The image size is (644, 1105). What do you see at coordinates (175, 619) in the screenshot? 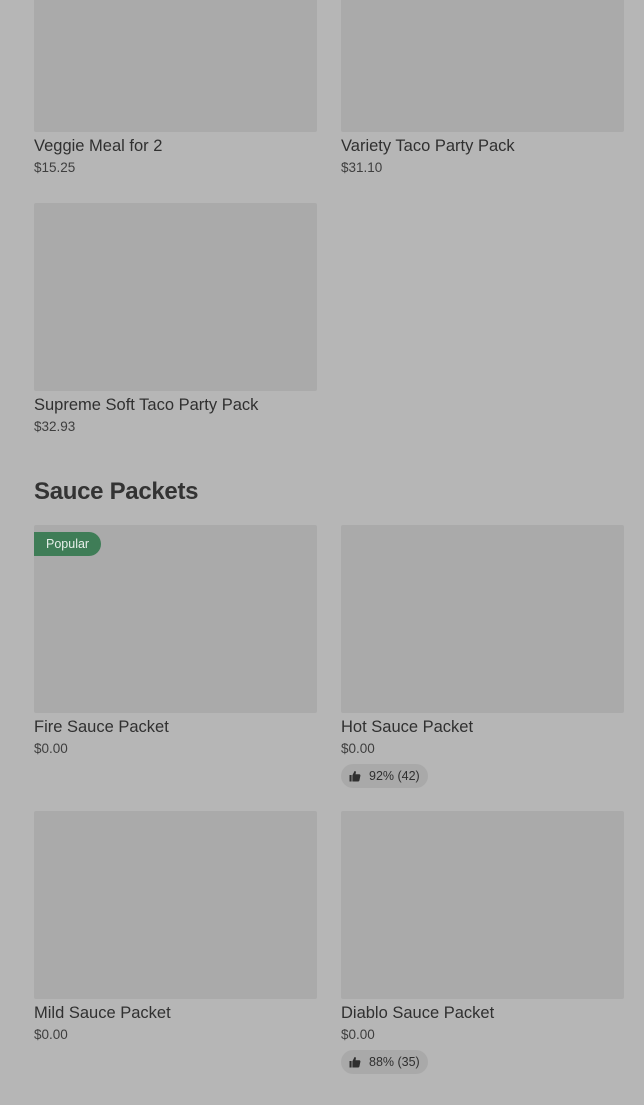
I see `item-image: Popular` at bounding box center [175, 619].